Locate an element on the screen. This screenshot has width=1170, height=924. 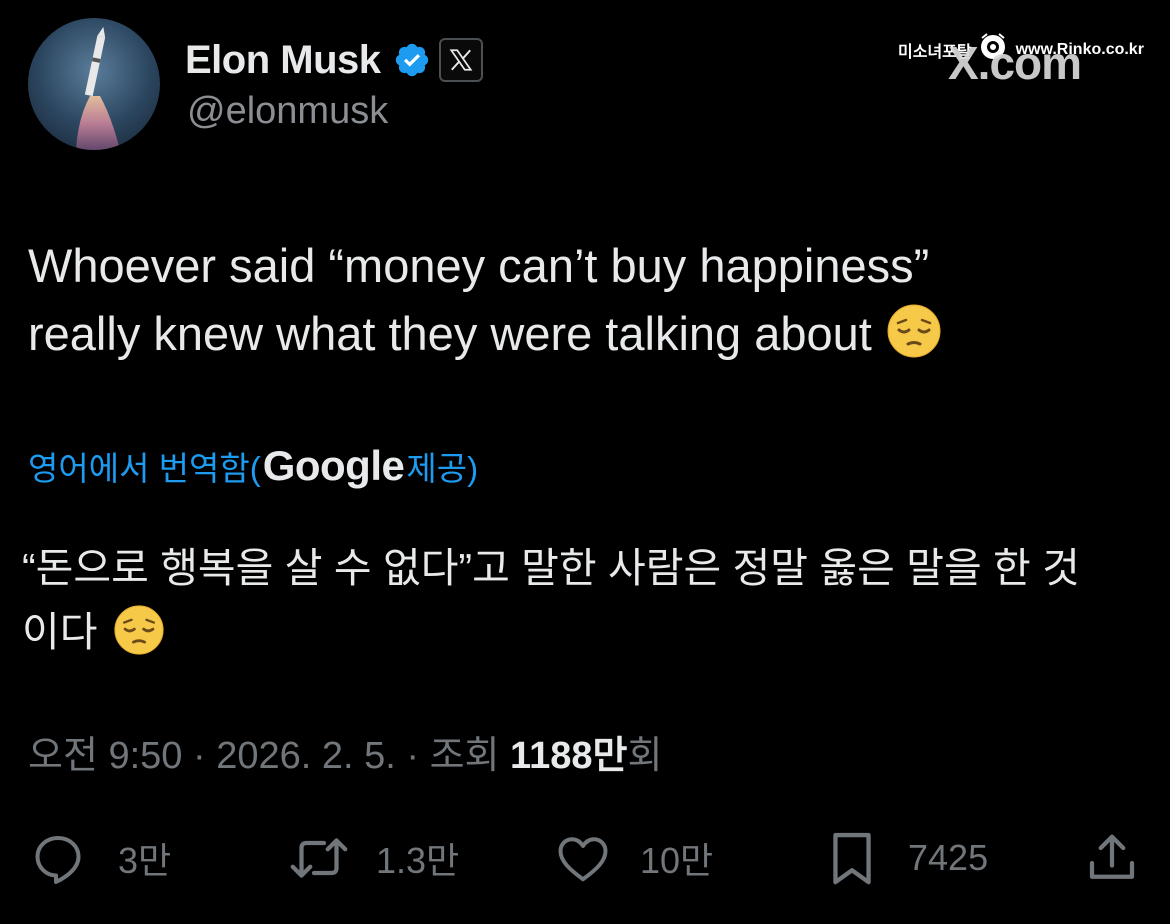
tweet-datetime: 오전 9:50 · 2026. 2. 5. · 조회 is located at coordinates (269, 751).